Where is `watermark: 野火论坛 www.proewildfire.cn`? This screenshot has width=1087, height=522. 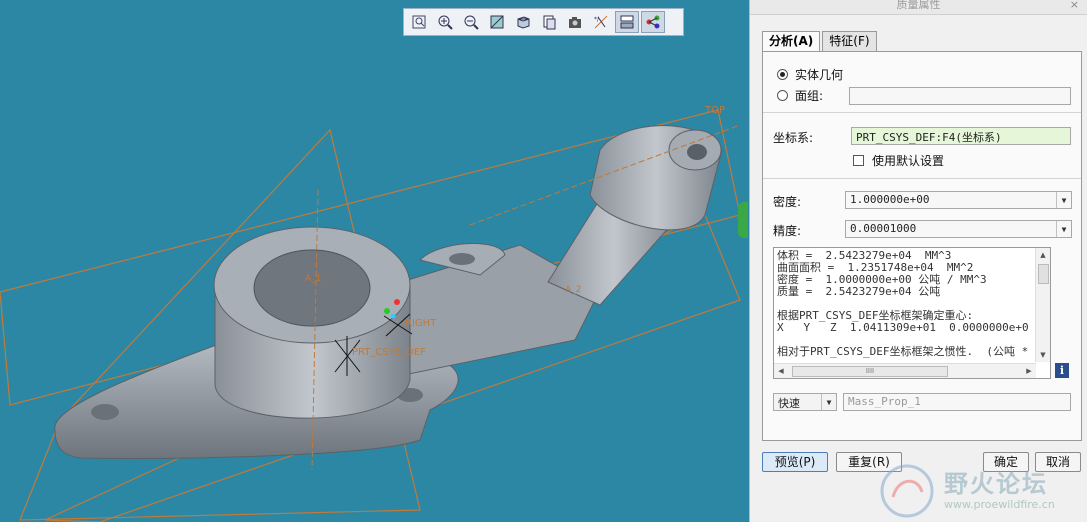
watermark: 野火论坛 www.proewildfire.cn is located at coordinates (982, 492).